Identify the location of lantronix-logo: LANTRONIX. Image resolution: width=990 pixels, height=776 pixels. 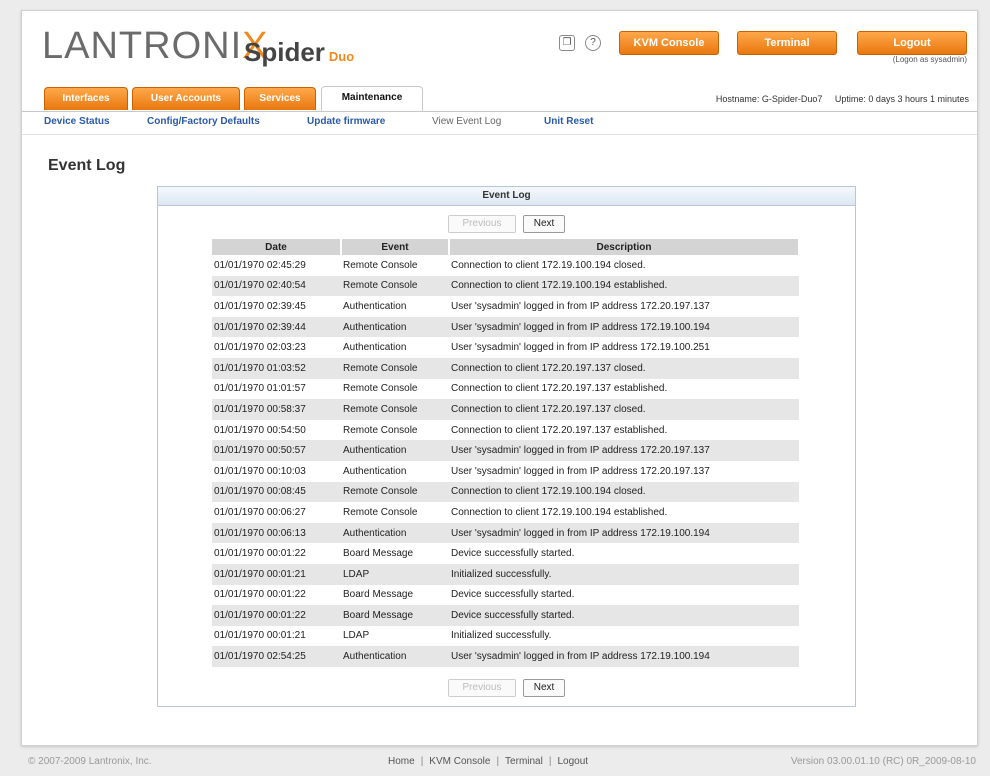
(155, 46).